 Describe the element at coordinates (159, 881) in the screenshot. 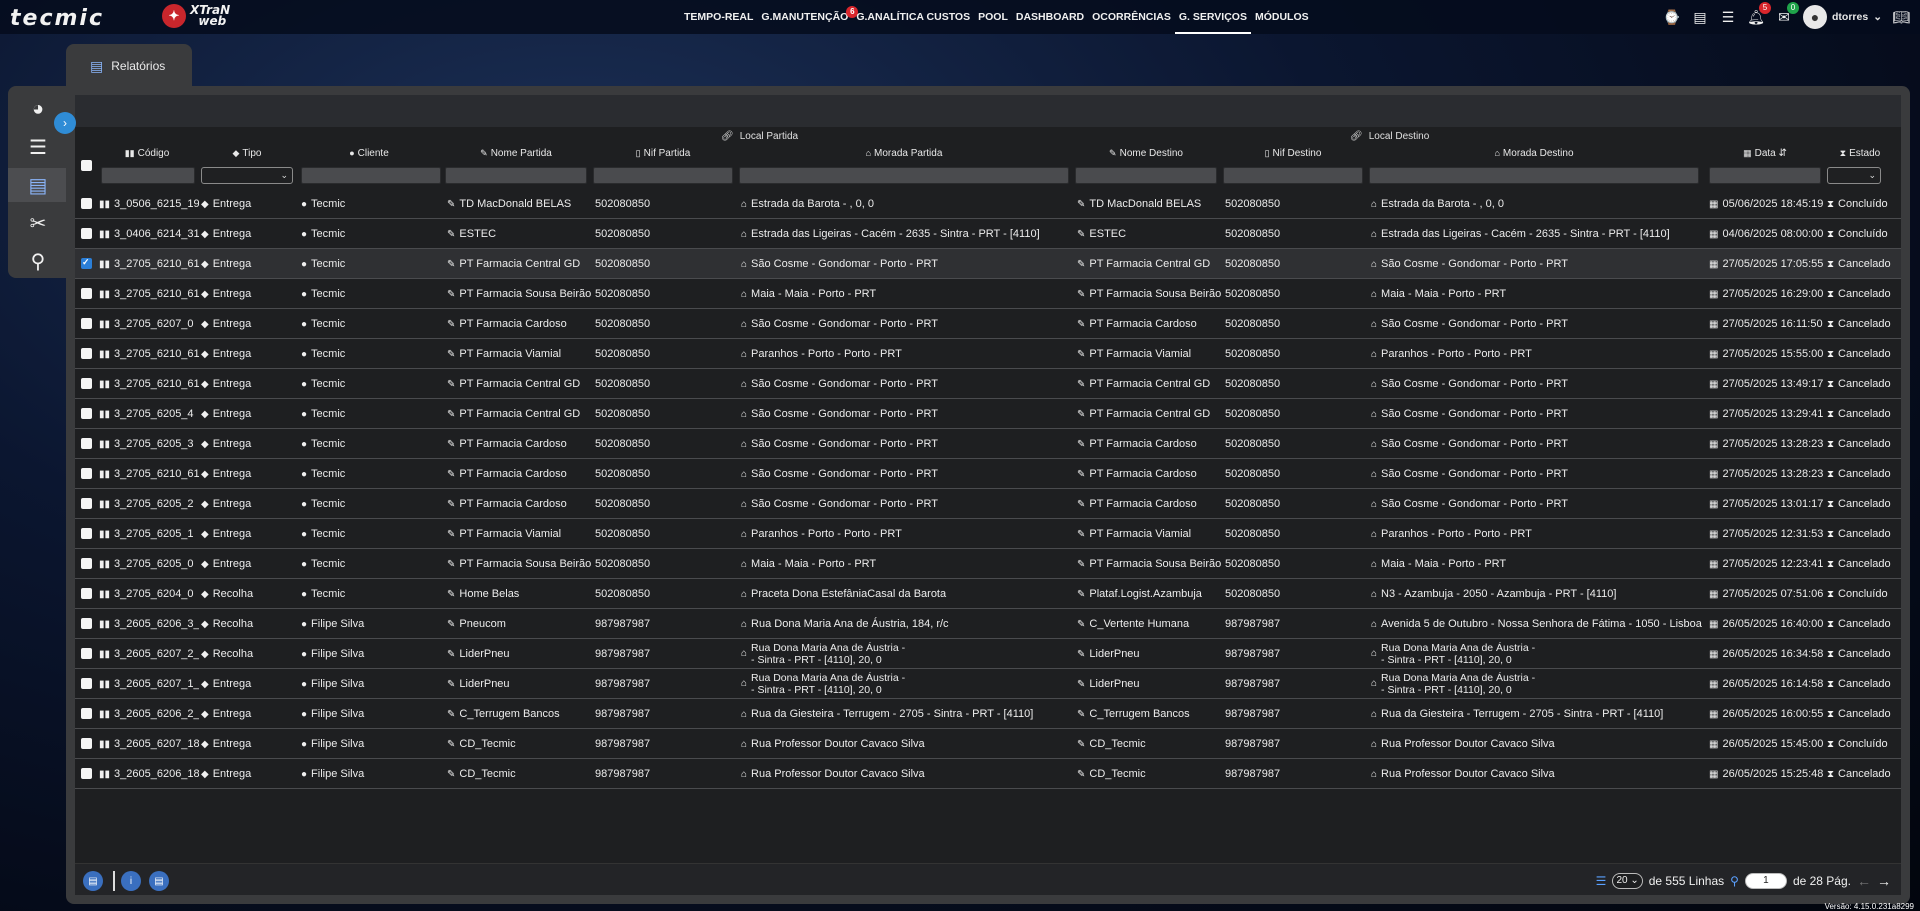

I see `report-button: ▤` at that location.